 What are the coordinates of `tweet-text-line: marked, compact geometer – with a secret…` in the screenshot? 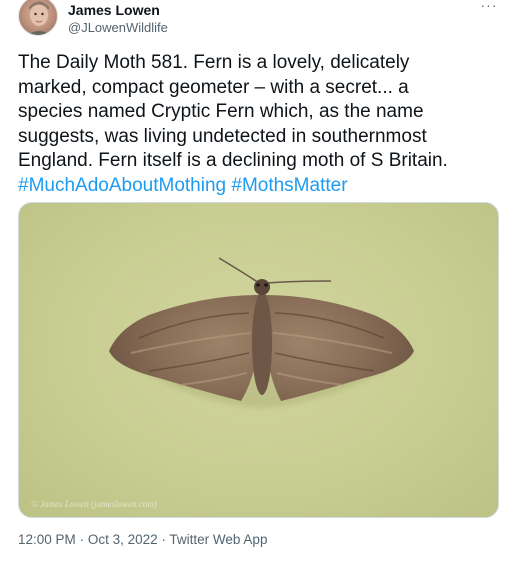 It's located at (213, 87).